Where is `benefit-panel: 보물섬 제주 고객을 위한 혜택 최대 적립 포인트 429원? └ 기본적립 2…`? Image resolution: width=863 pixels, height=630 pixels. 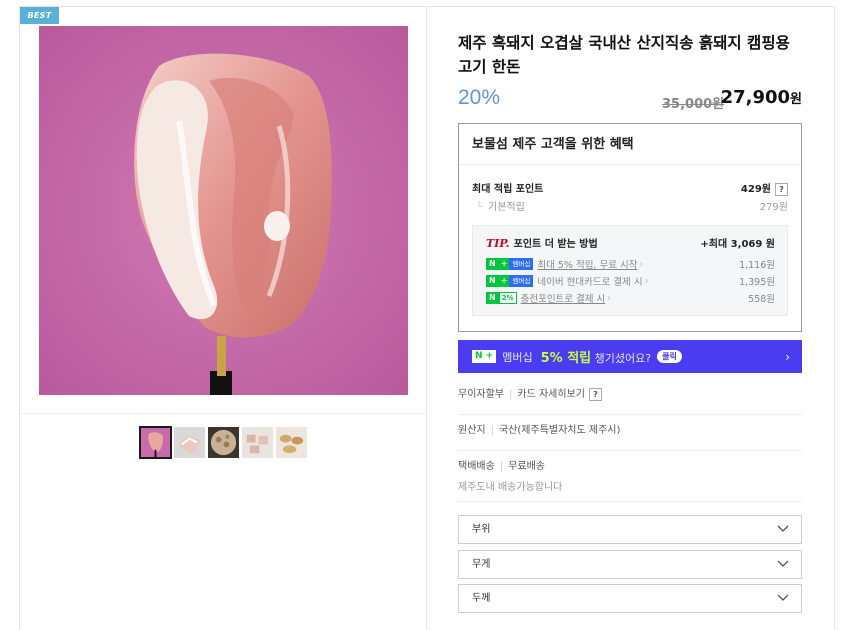 benefit-panel: 보물섬 제주 고객을 위한 혜택 최대 적립 포인트 429원? └ 기본적립 2… is located at coordinates (630, 227).